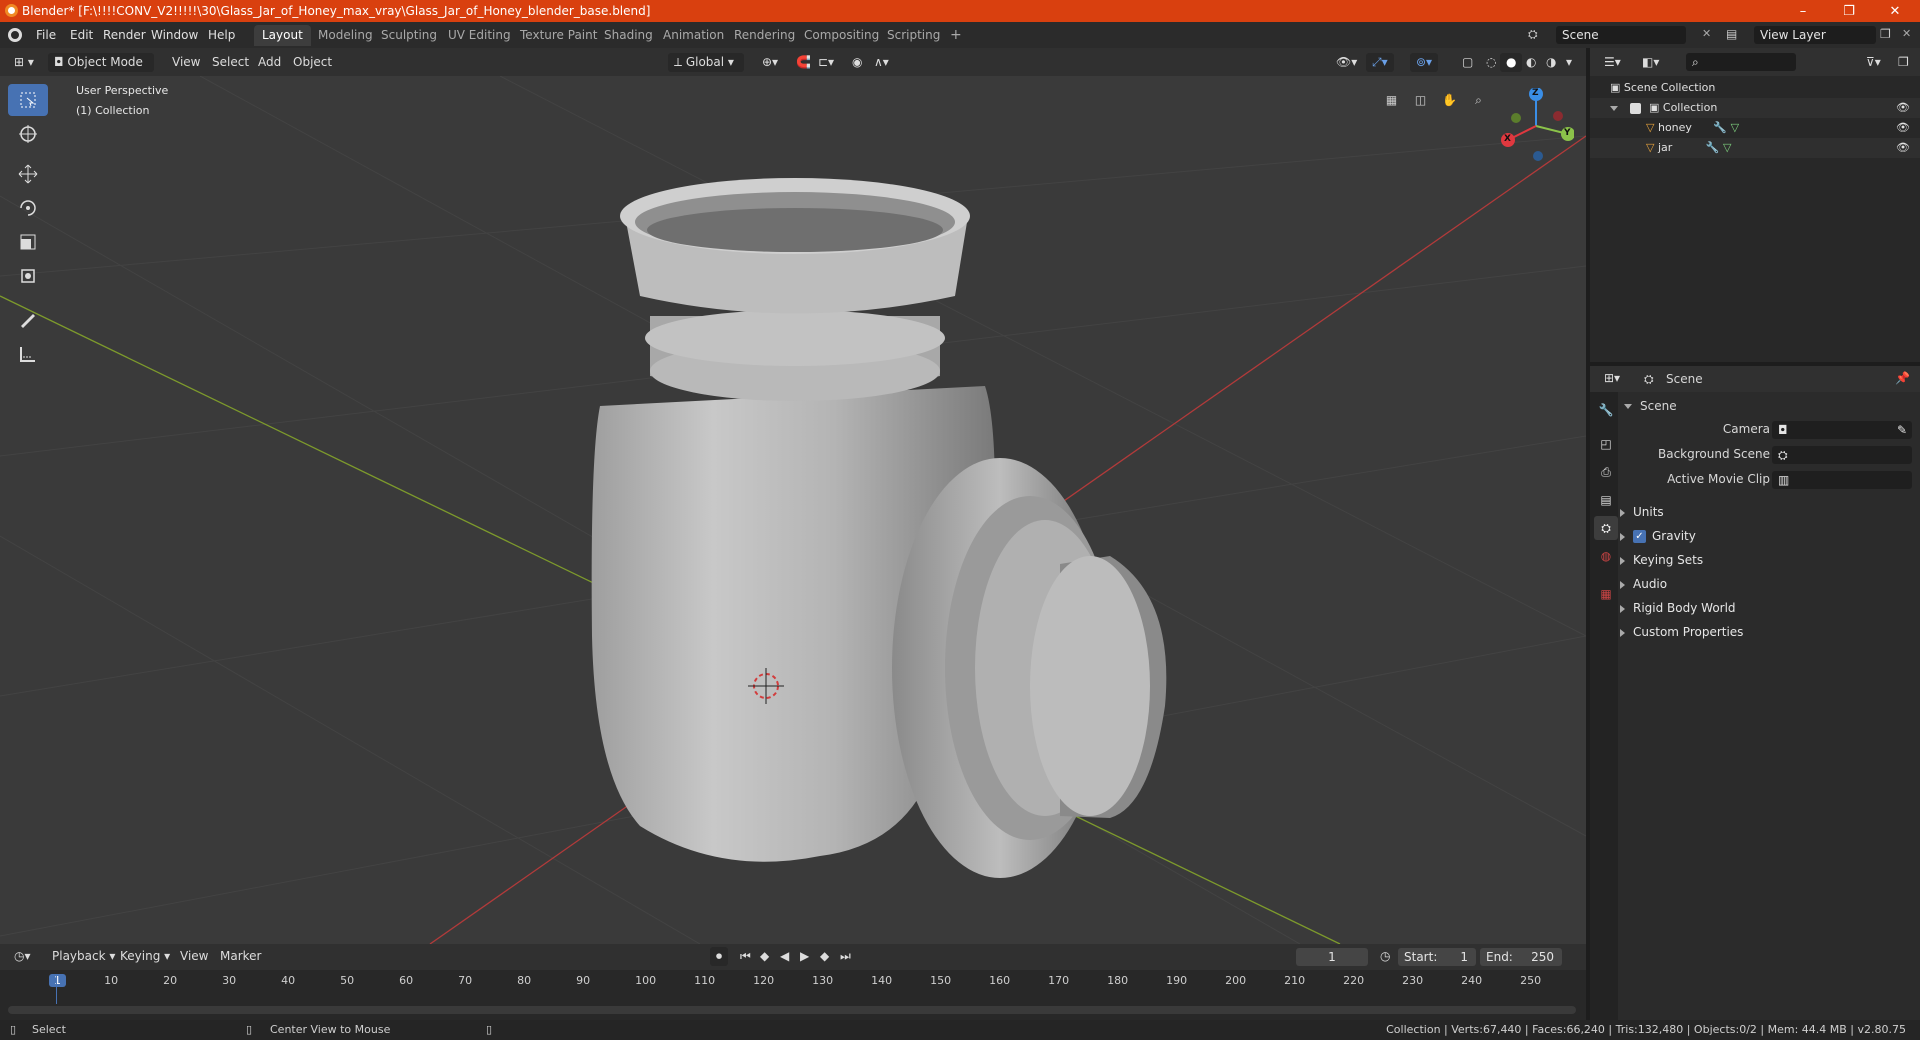  What do you see at coordinates (1755, 88) in the screenshot?
I see `outliner-row-scene-collection: ▣ Scene Collection` at bounding box center [1755, 88].